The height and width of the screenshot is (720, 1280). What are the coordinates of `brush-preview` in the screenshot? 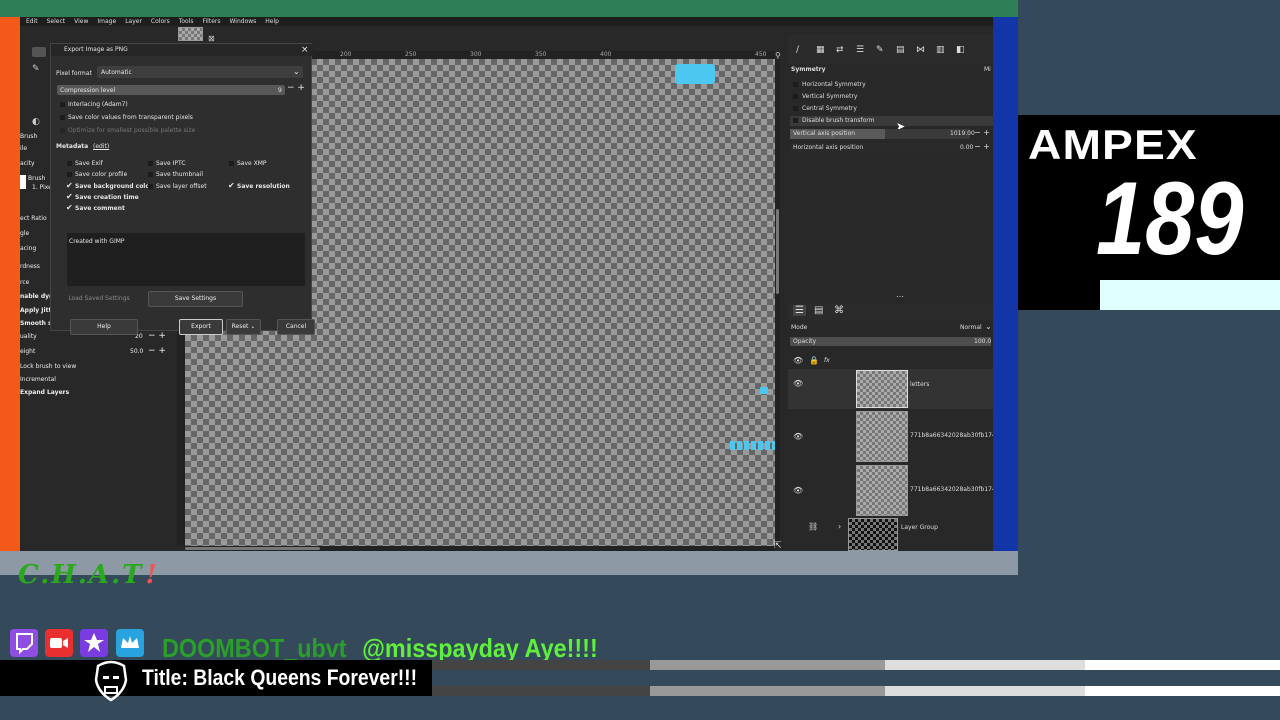 It's located at (23, 182).